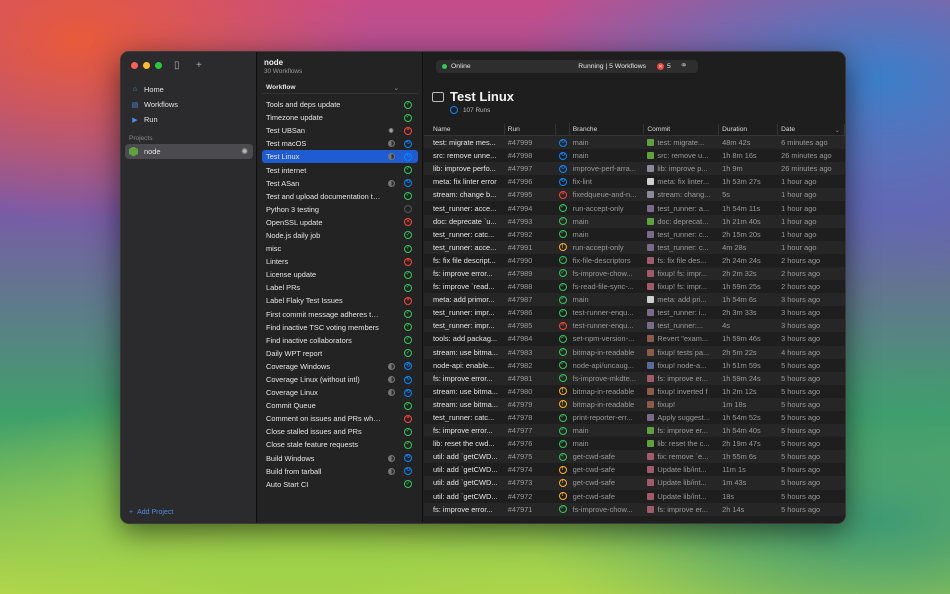  Describe the element at coordinates (340, 183) in the screenshot. I see `workflow-item: Test ASan ⟲` at that location.